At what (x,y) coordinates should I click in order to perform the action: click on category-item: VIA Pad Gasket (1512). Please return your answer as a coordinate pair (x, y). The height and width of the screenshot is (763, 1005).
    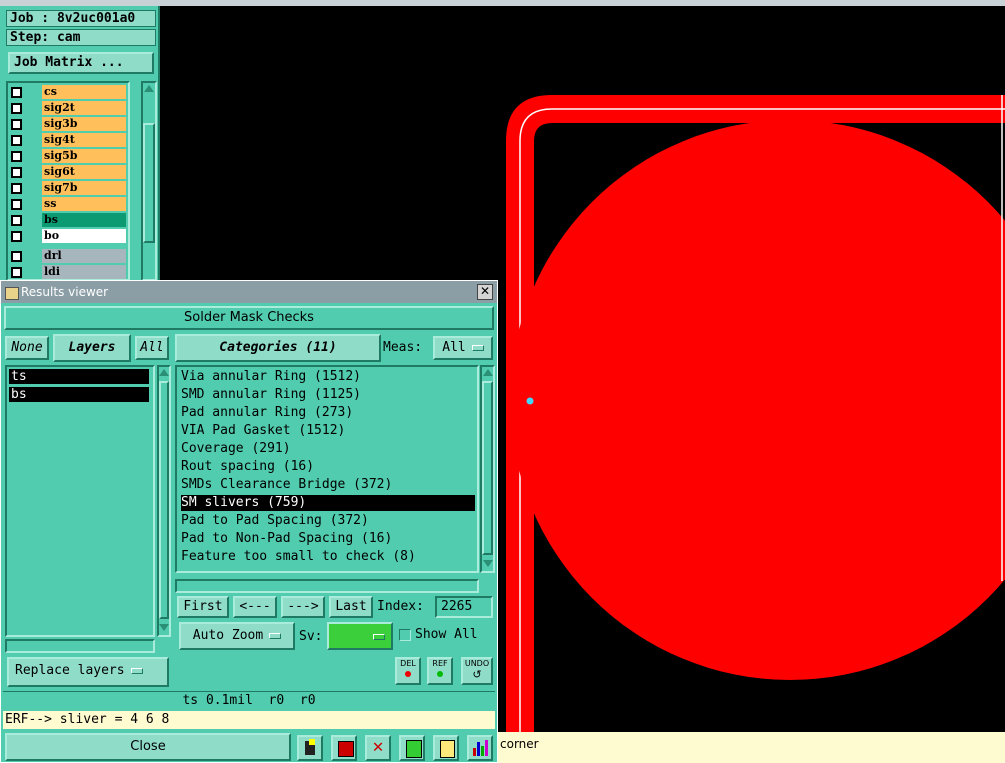
    Looking at the image, I should click on (328, 431).